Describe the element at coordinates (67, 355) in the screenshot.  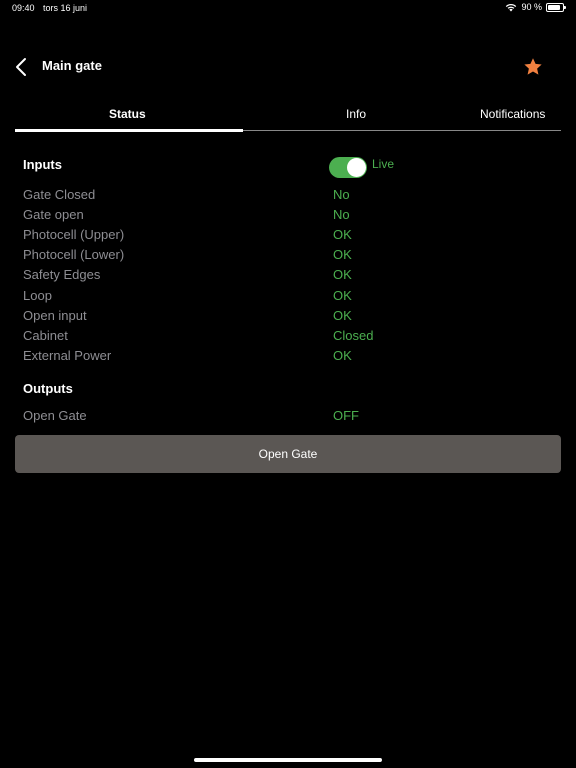
I see `input-label: External Power` at that location.